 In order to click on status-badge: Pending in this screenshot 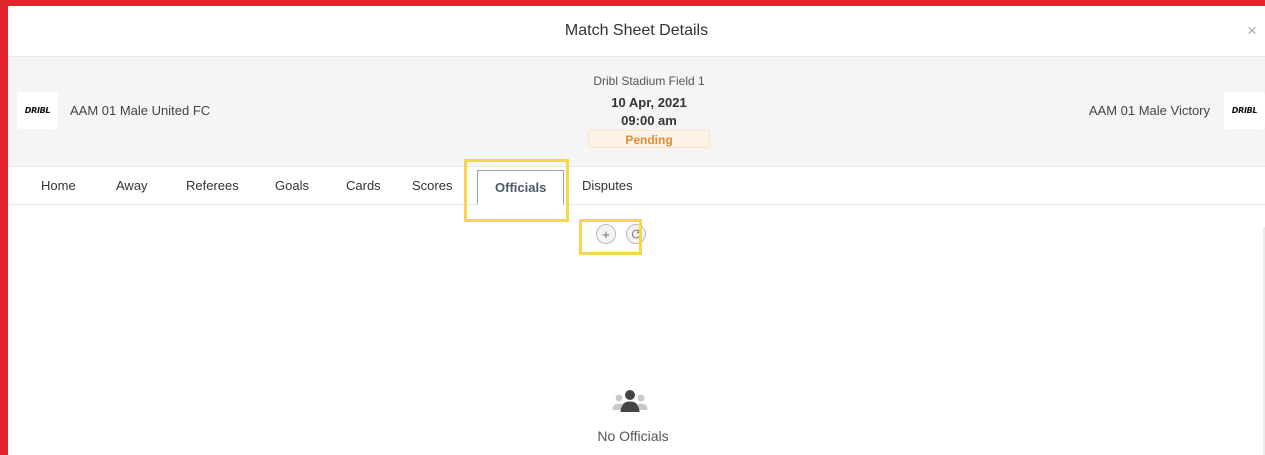, I will do `click(649, 139)`.